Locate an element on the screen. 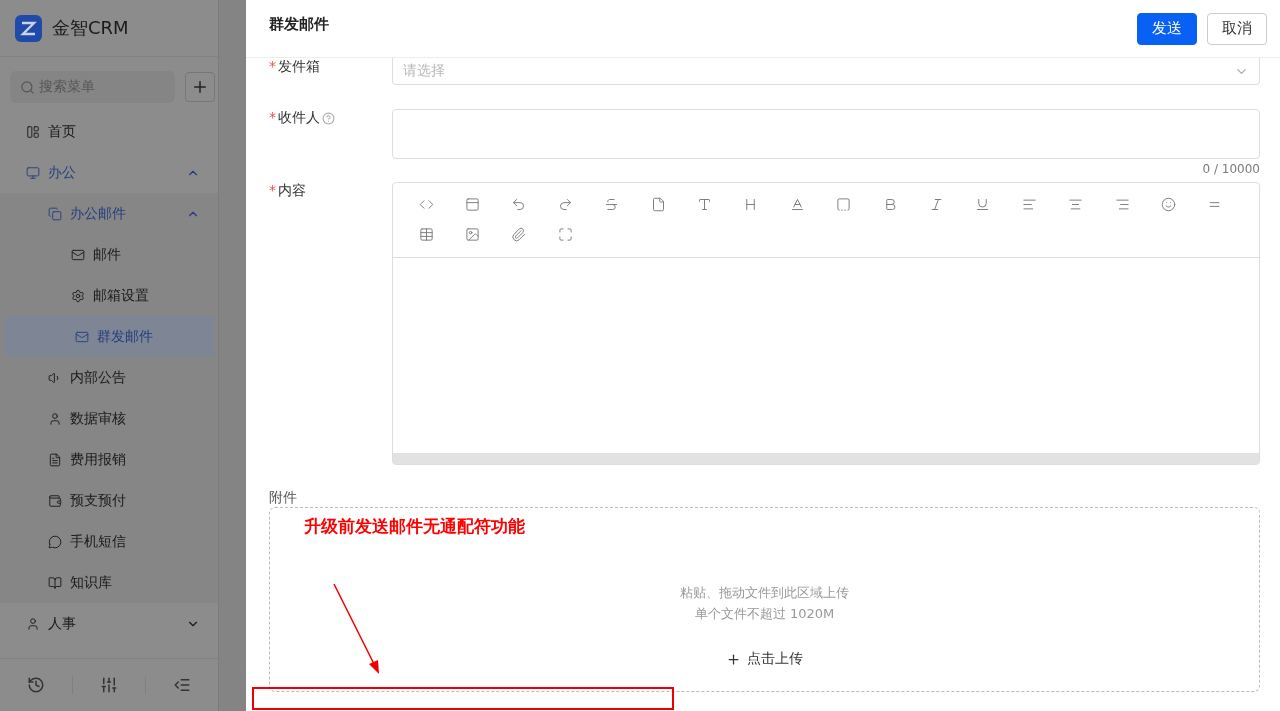 The width and height of the screenshot is (1280, 711). upload-button: 点击上传 is located at coordinates (764, 659).